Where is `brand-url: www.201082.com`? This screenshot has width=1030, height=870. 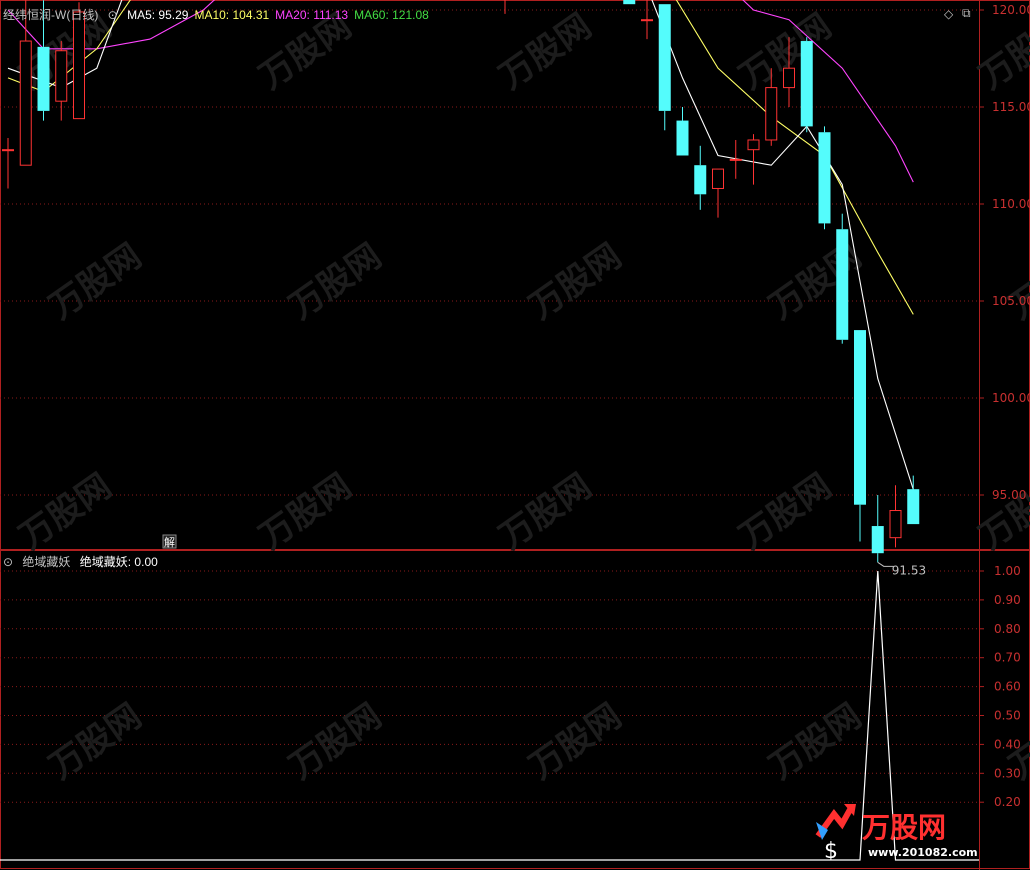
brand-url: www.201082.com is located at coordinates (923, 852).